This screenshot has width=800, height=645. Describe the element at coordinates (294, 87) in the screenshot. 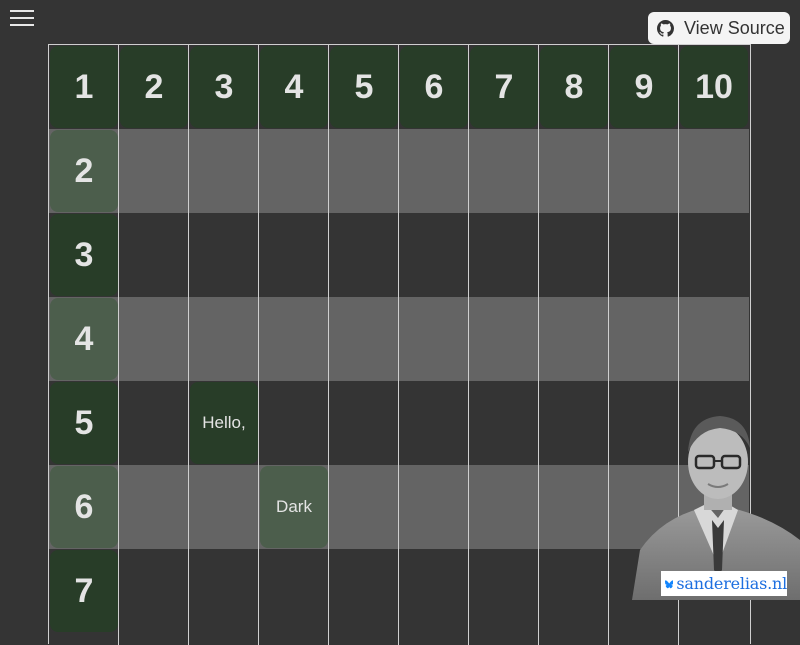

I see `column-header: 4` at that location.